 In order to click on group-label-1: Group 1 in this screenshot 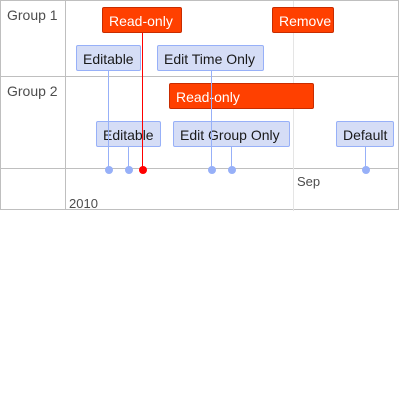, I will do `click(32, 15)`.